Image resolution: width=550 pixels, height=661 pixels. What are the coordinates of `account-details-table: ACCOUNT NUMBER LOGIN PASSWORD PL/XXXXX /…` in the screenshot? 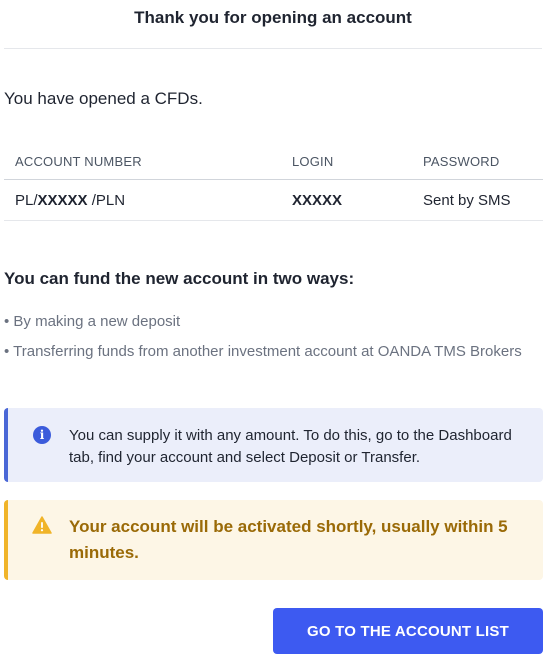 It's located at (273, 182).